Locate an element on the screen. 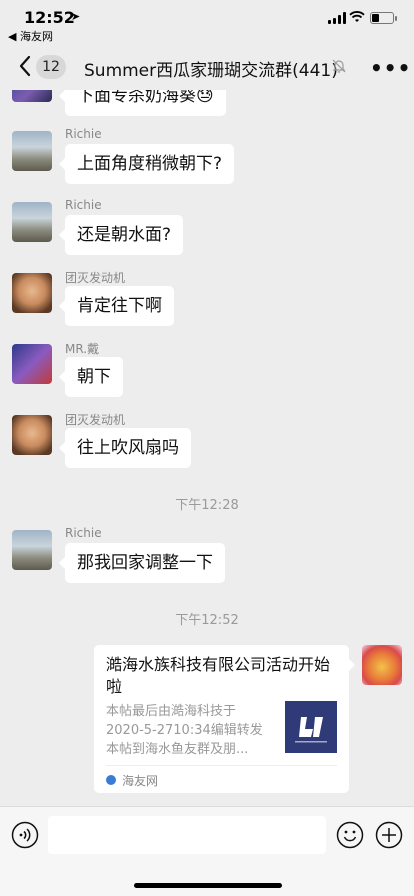 Image resolution: width=414 pixels, height=896 pixels. message-bubble: 上面角度稍微朝下? is located at coordinates (146, 164).